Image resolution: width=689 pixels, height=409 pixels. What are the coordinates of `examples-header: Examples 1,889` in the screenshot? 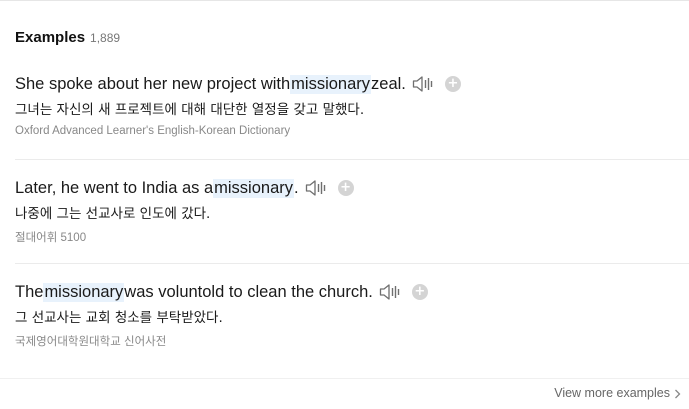 It's located at (67, 39).